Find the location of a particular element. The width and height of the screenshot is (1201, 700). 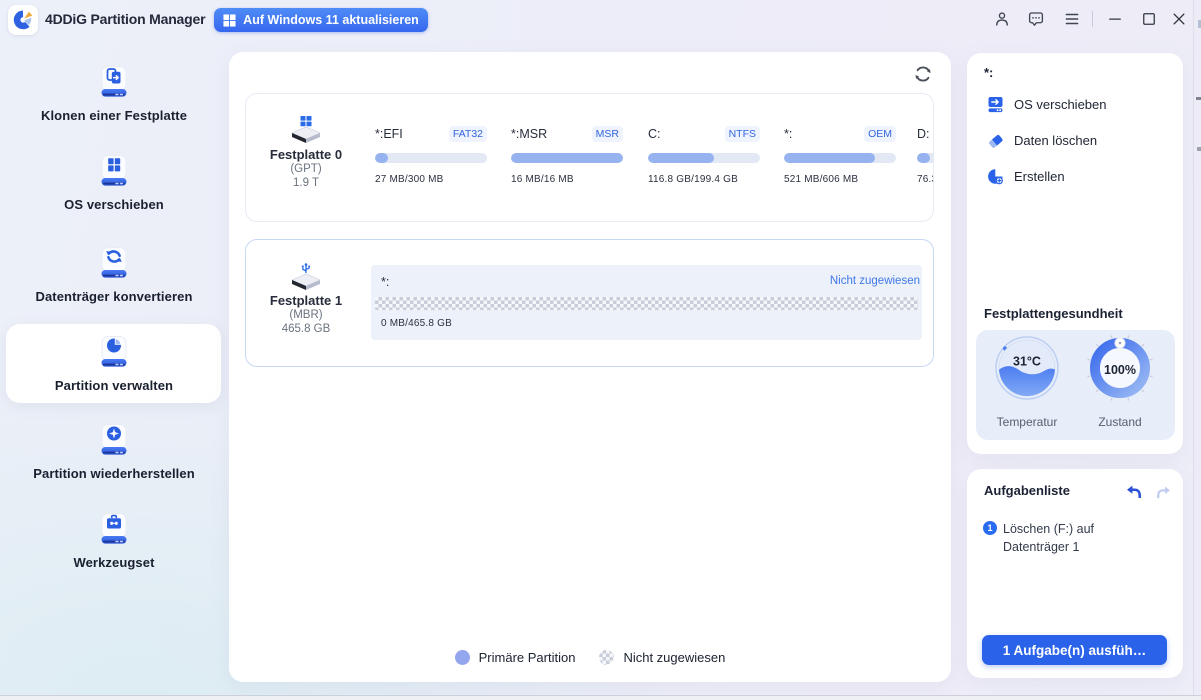

svg-text: 31°C is located at coordinates (1027, 362).